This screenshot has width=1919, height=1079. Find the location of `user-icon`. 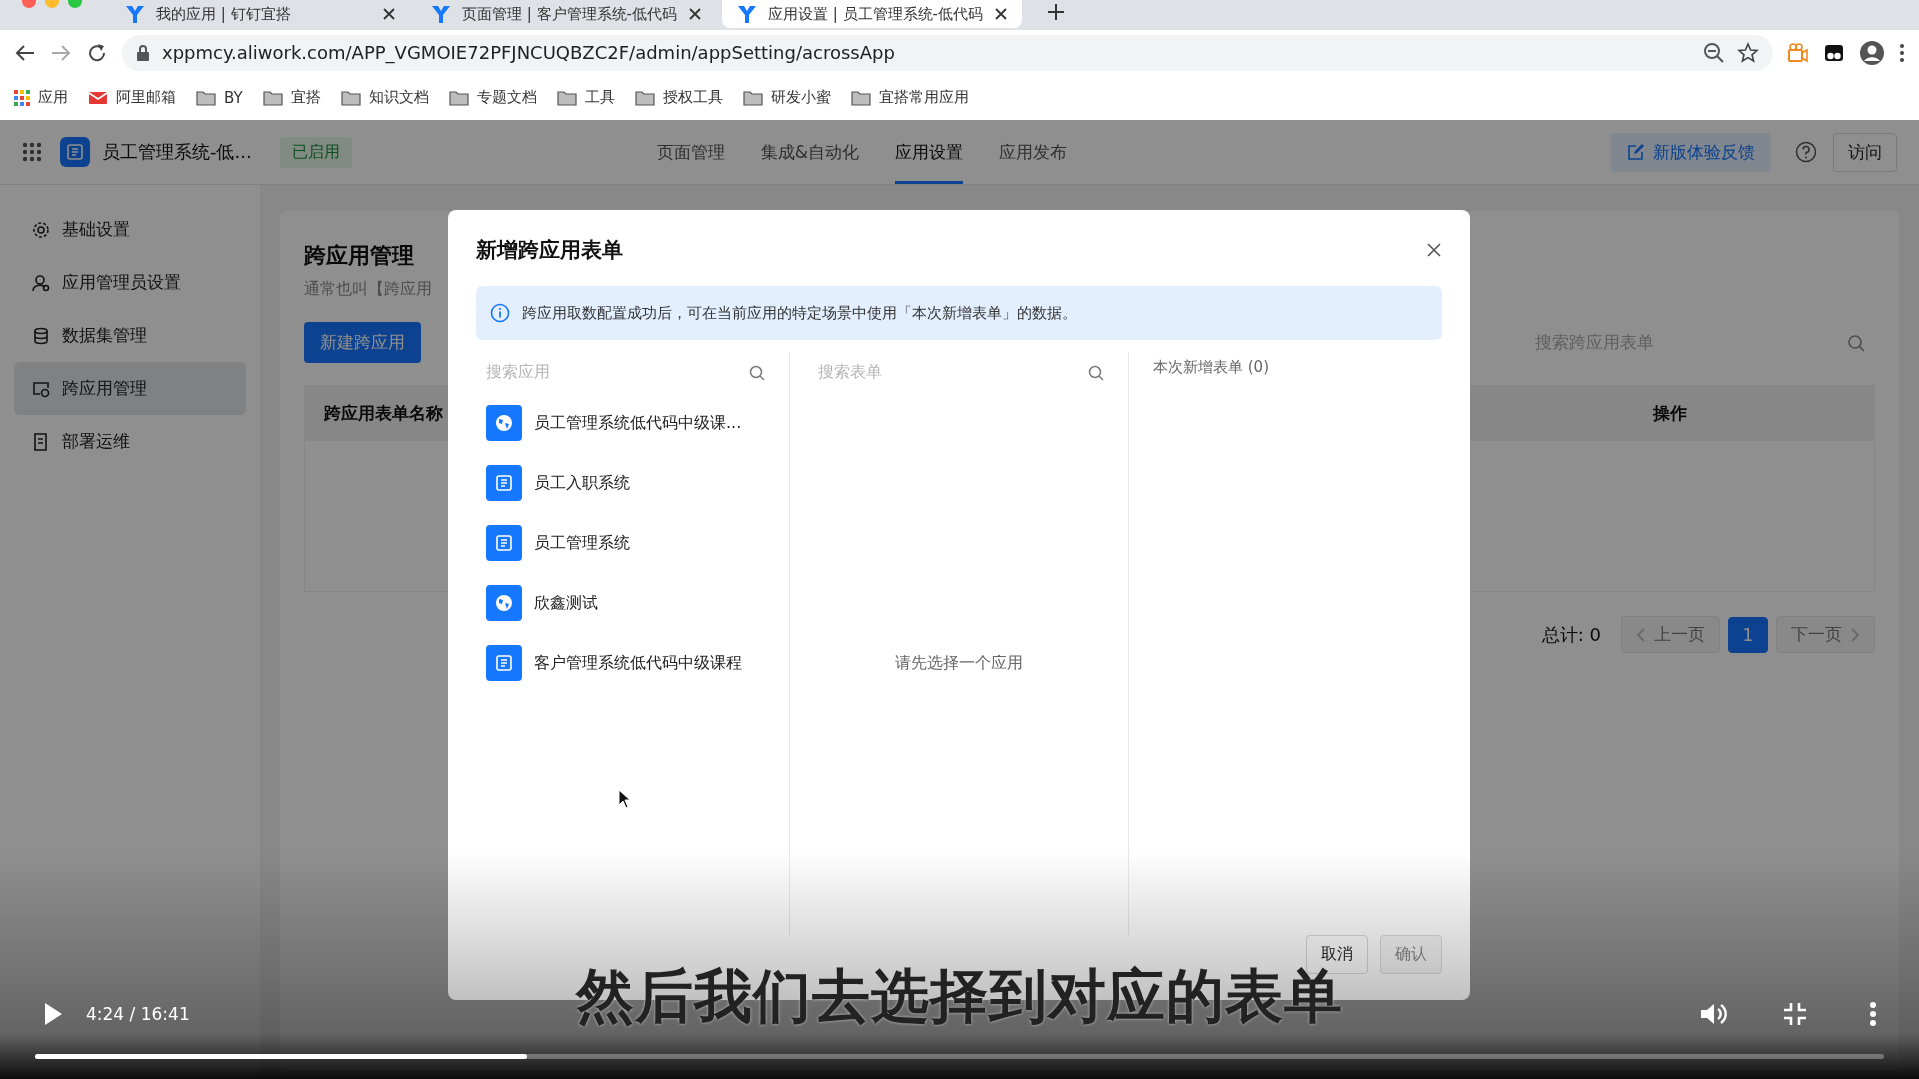

user-icon is located at coordinates (41, 282).